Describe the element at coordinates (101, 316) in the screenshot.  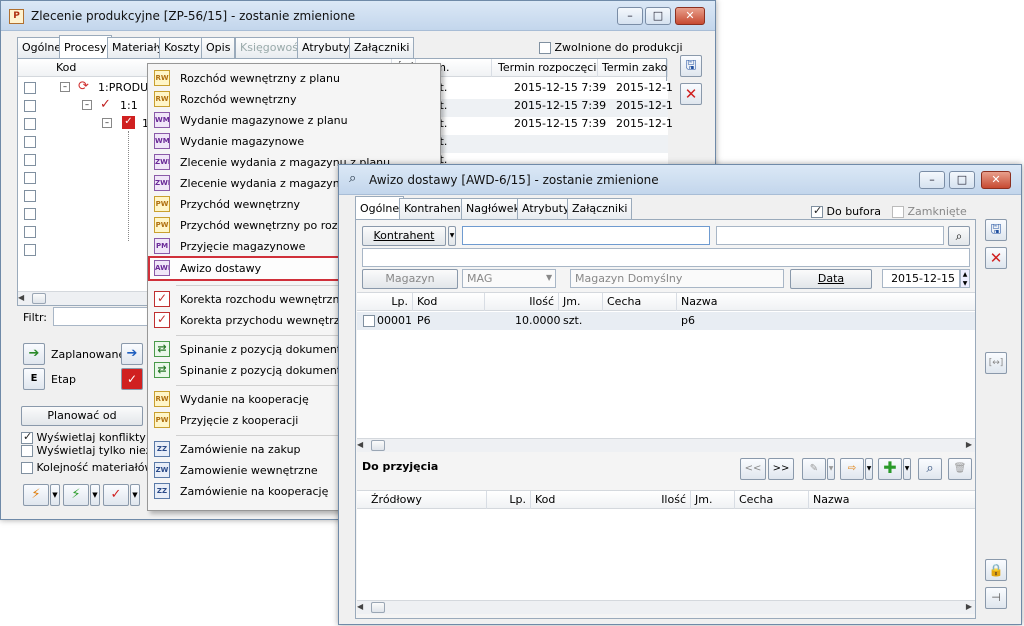
I see `filtr-input` at that location.